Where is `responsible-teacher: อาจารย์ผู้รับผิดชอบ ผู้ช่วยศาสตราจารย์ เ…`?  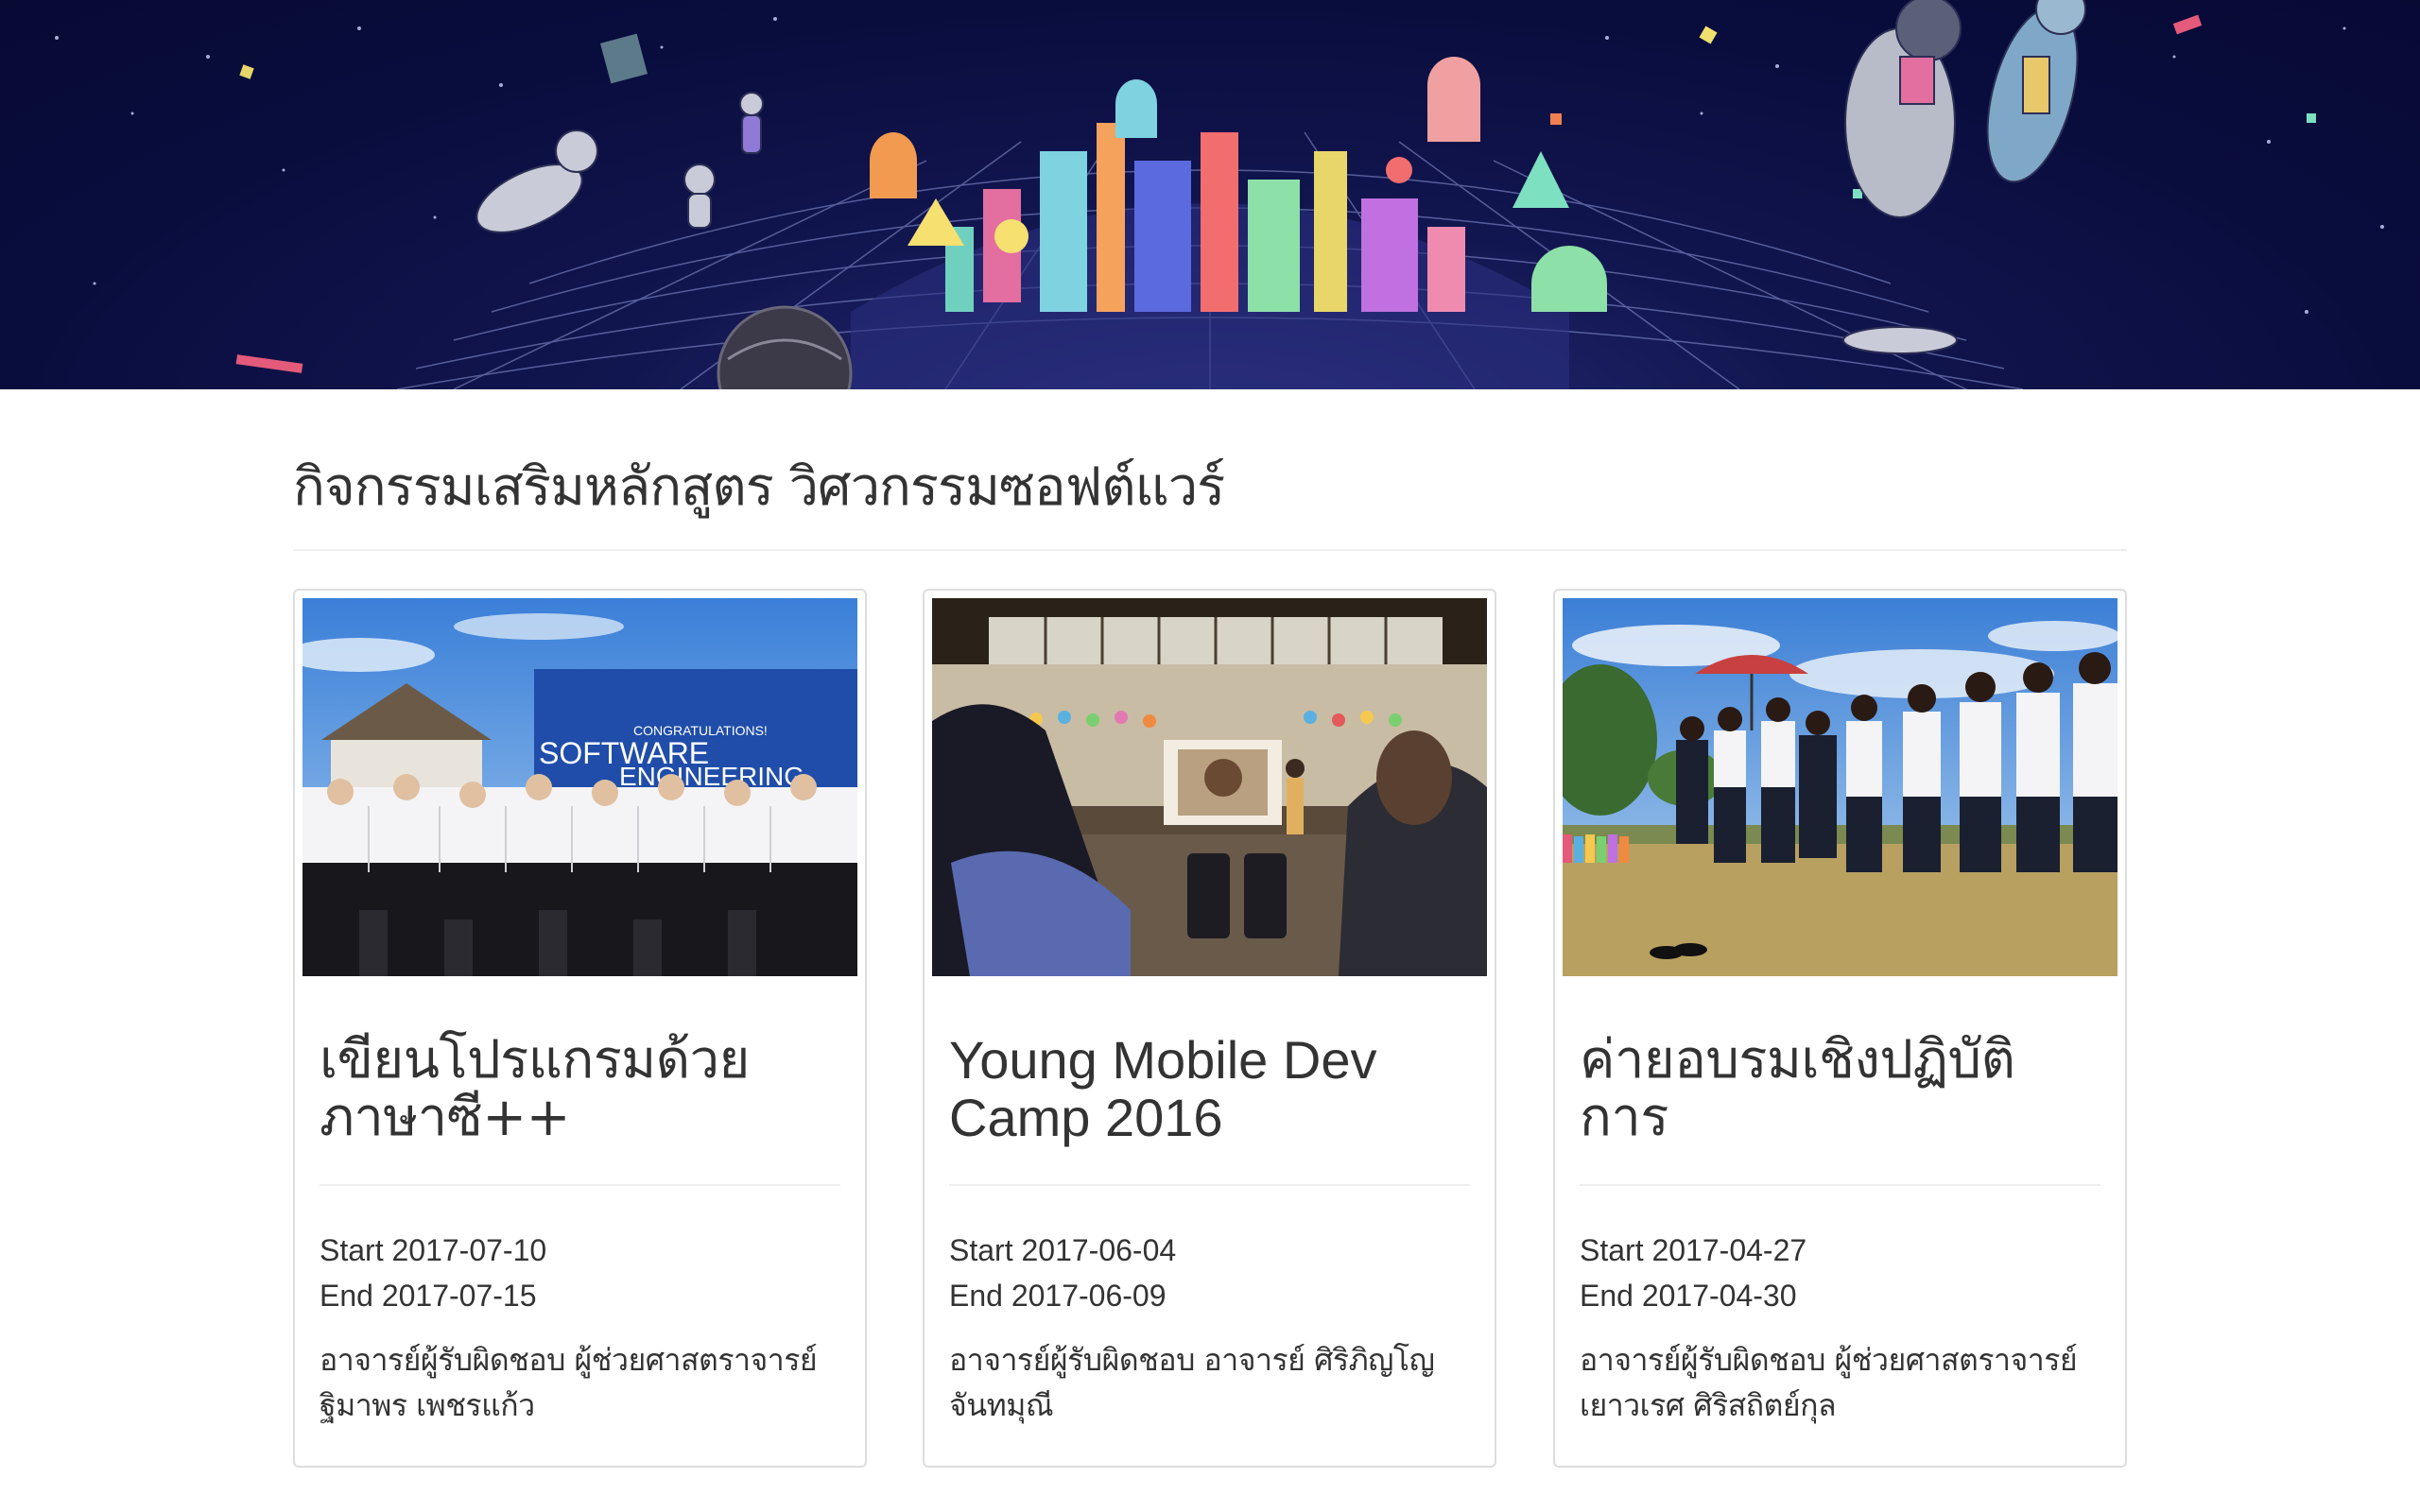 responsible-teacher: อาจารย์ผู้รับผิดชอบ ผู้ช่วยศาสตราจารย์ เ… is located at coordinates (1829, 1382).